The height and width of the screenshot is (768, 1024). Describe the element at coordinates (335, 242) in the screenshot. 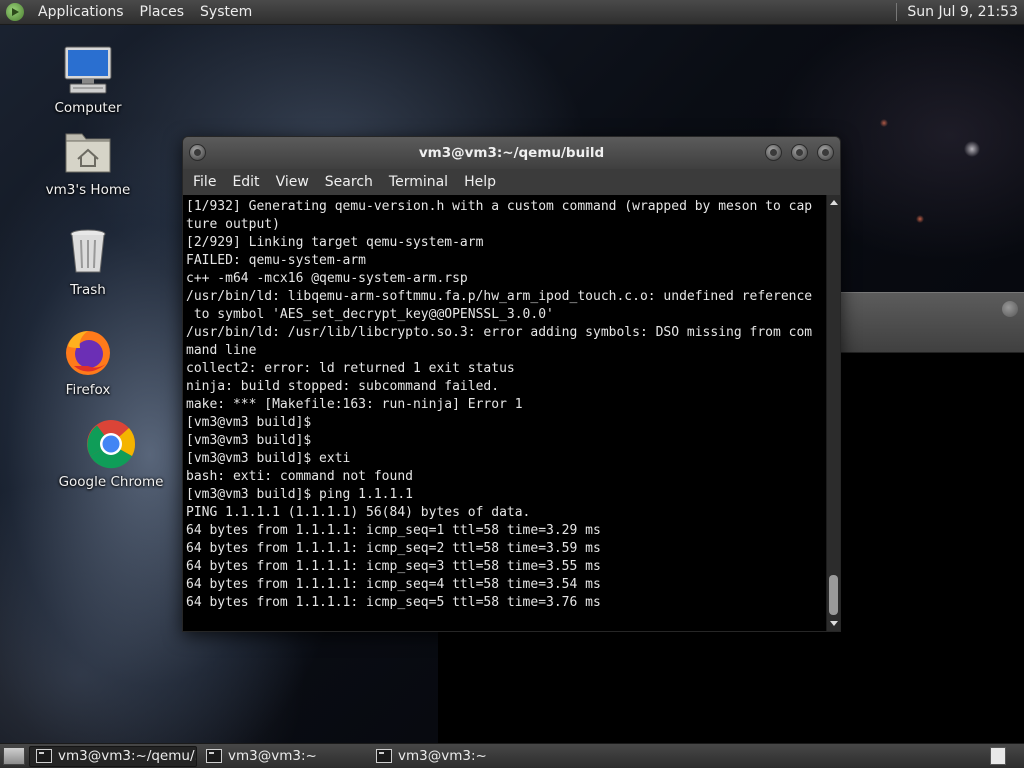

I see `terminal-line: [2/929] Linking target qemu-system-arm` at that location.